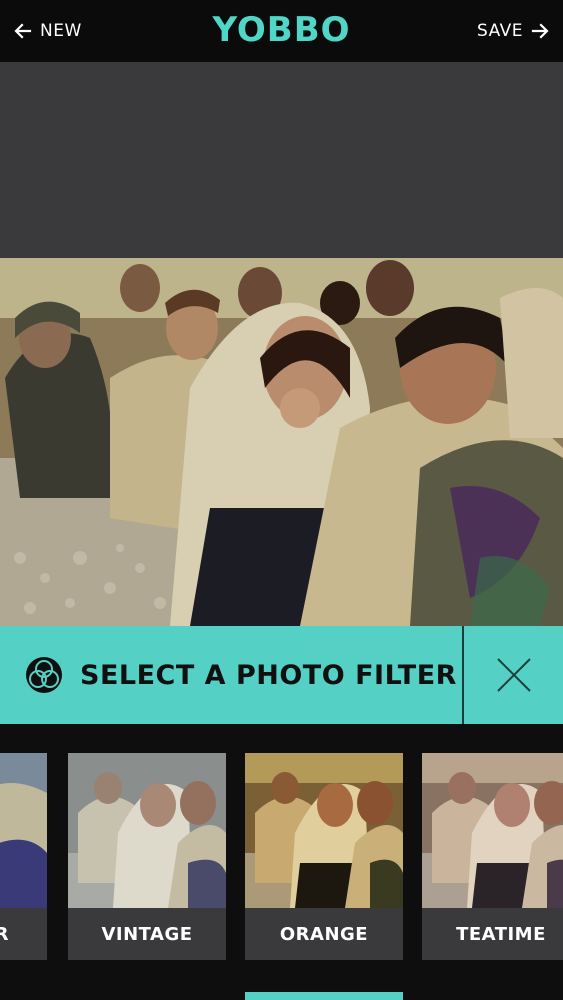  I want to click on filter-thumbnail-orange: ORANGE, so click(324, 856).